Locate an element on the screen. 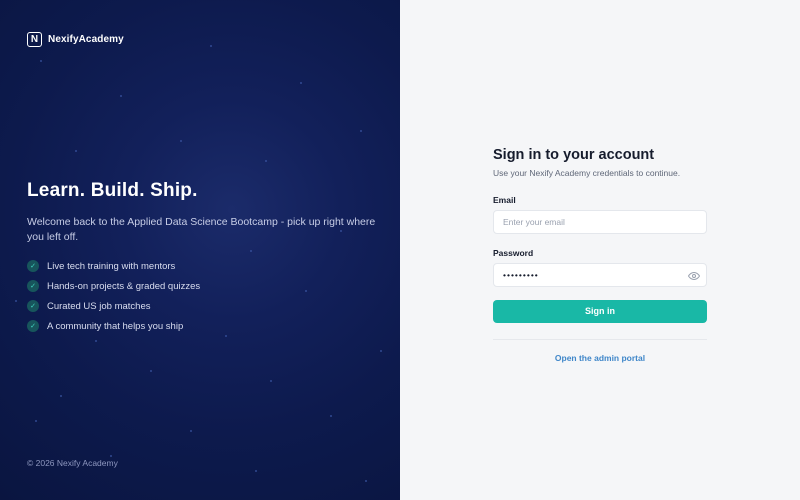 Image resolution: width=800 pixels, height=500 pixels. feature-label: Hands-on projects & graded quizzes is located at coordinates (124, 286).